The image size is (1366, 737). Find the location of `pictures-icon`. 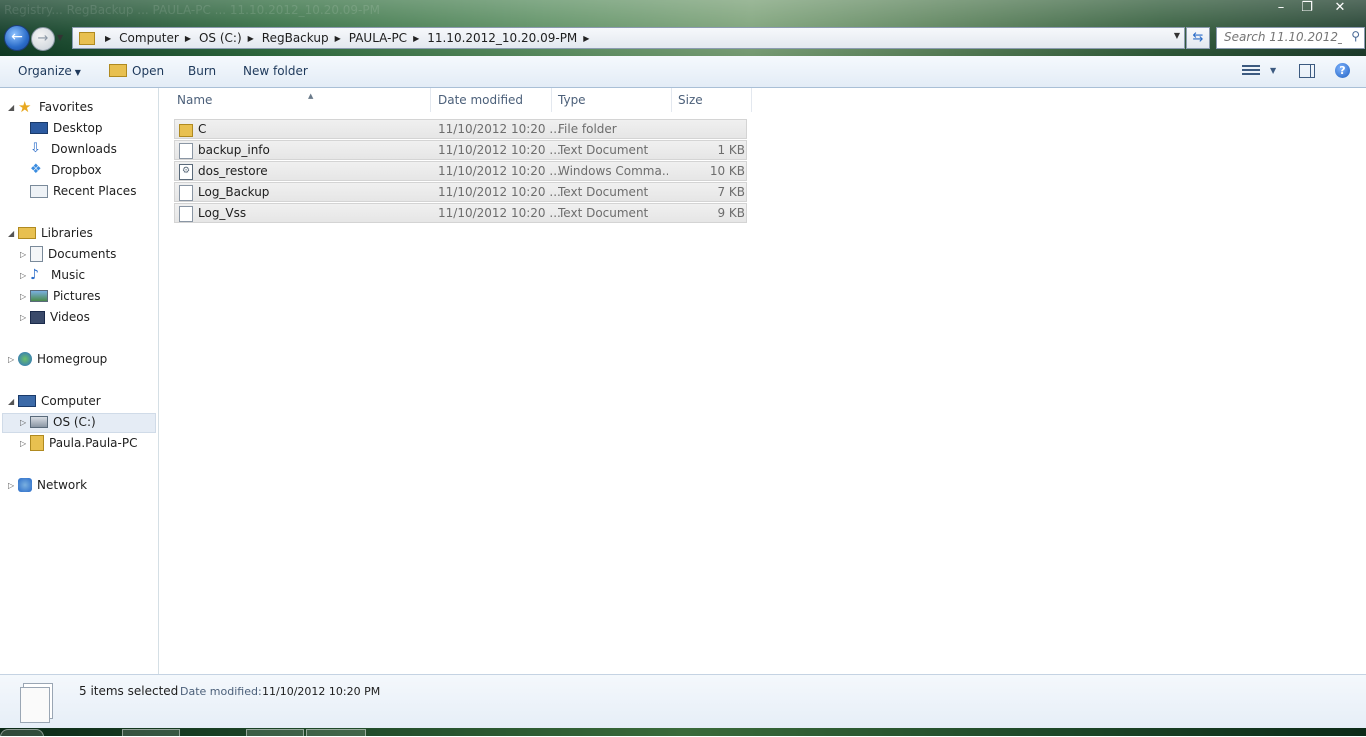

pictures-icon is located at coordinates (39, 296).